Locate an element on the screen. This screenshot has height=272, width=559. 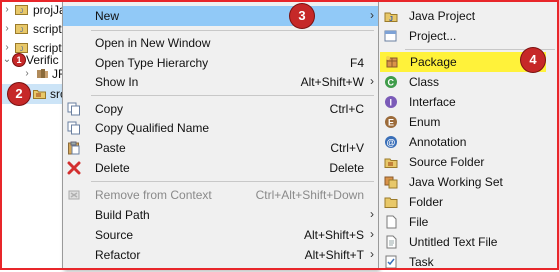
folder-icon is located at coordinates (391, 202).